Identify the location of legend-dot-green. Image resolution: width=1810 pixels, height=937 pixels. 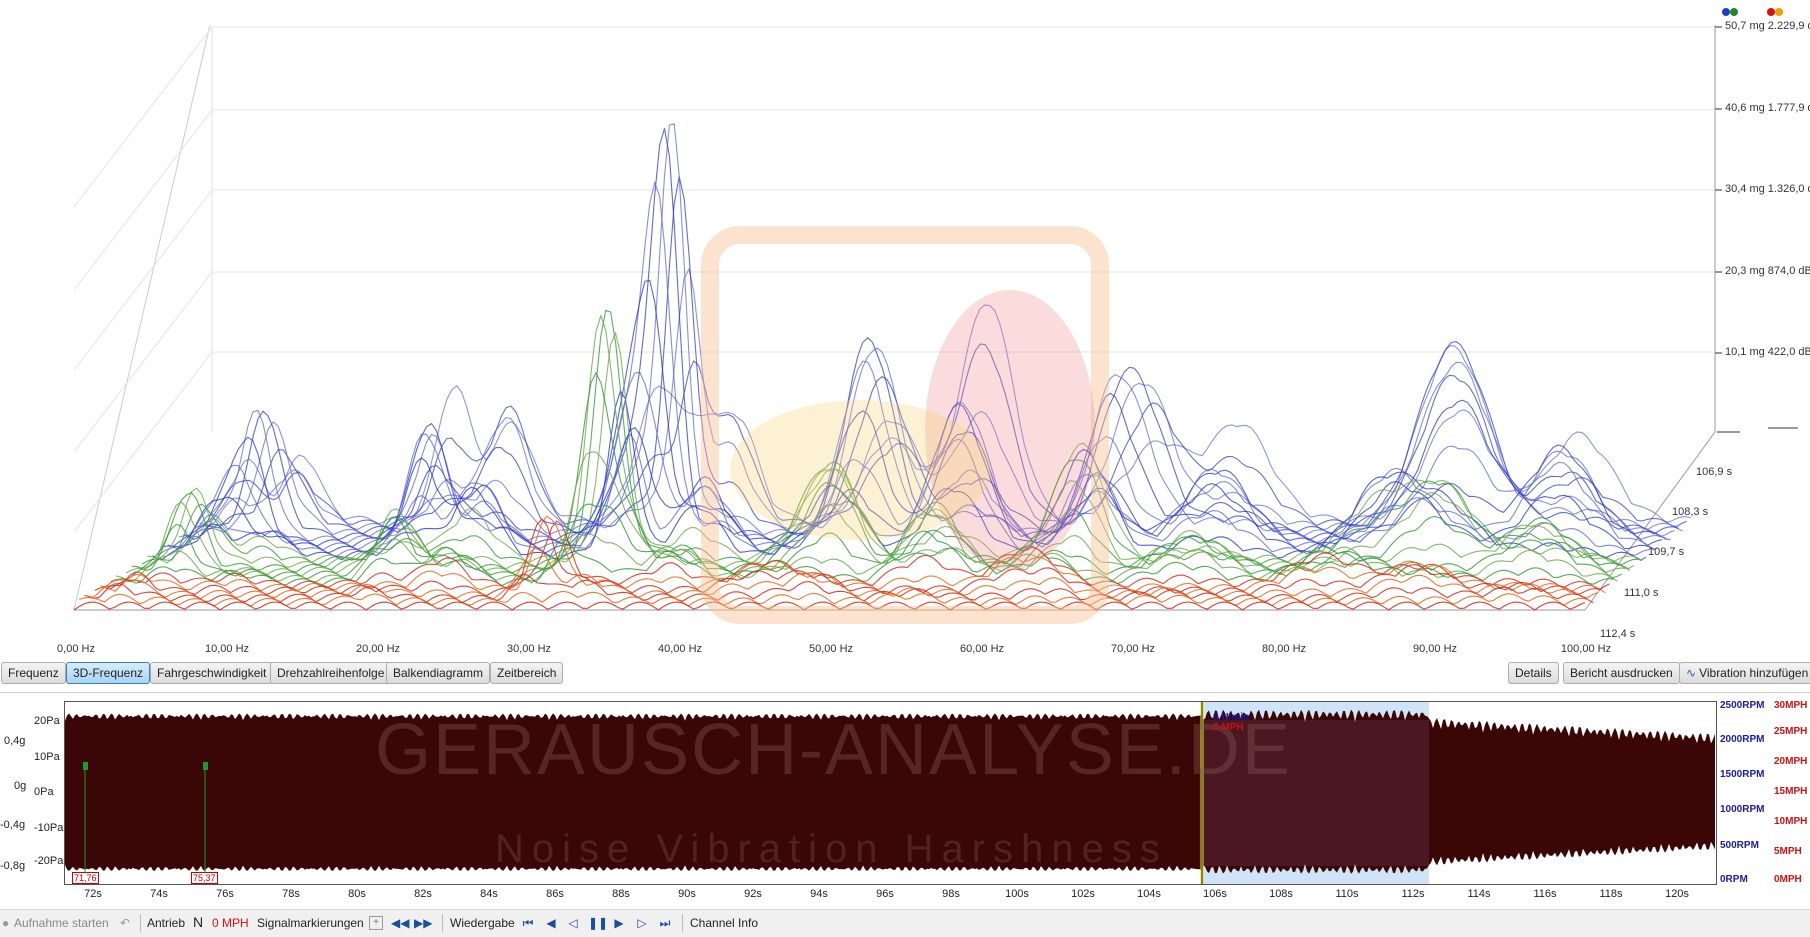
(1734, 12).